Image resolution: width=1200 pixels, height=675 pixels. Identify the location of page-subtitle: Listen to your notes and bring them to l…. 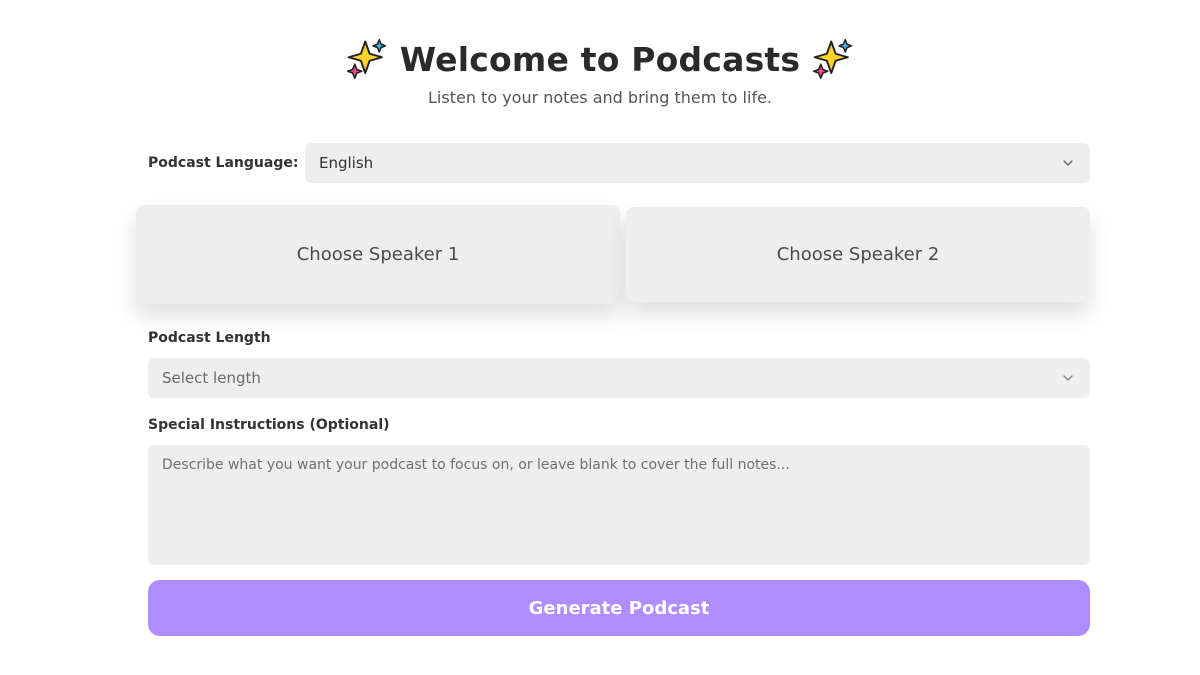
(600, 97).